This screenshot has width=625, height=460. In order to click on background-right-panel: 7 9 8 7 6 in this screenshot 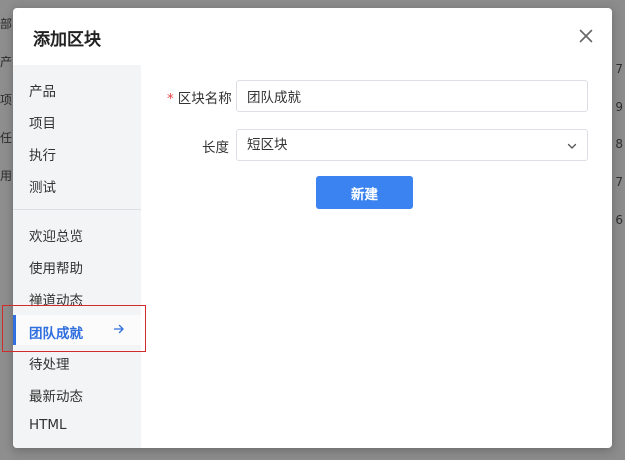, I will do `click(619, 230)`.